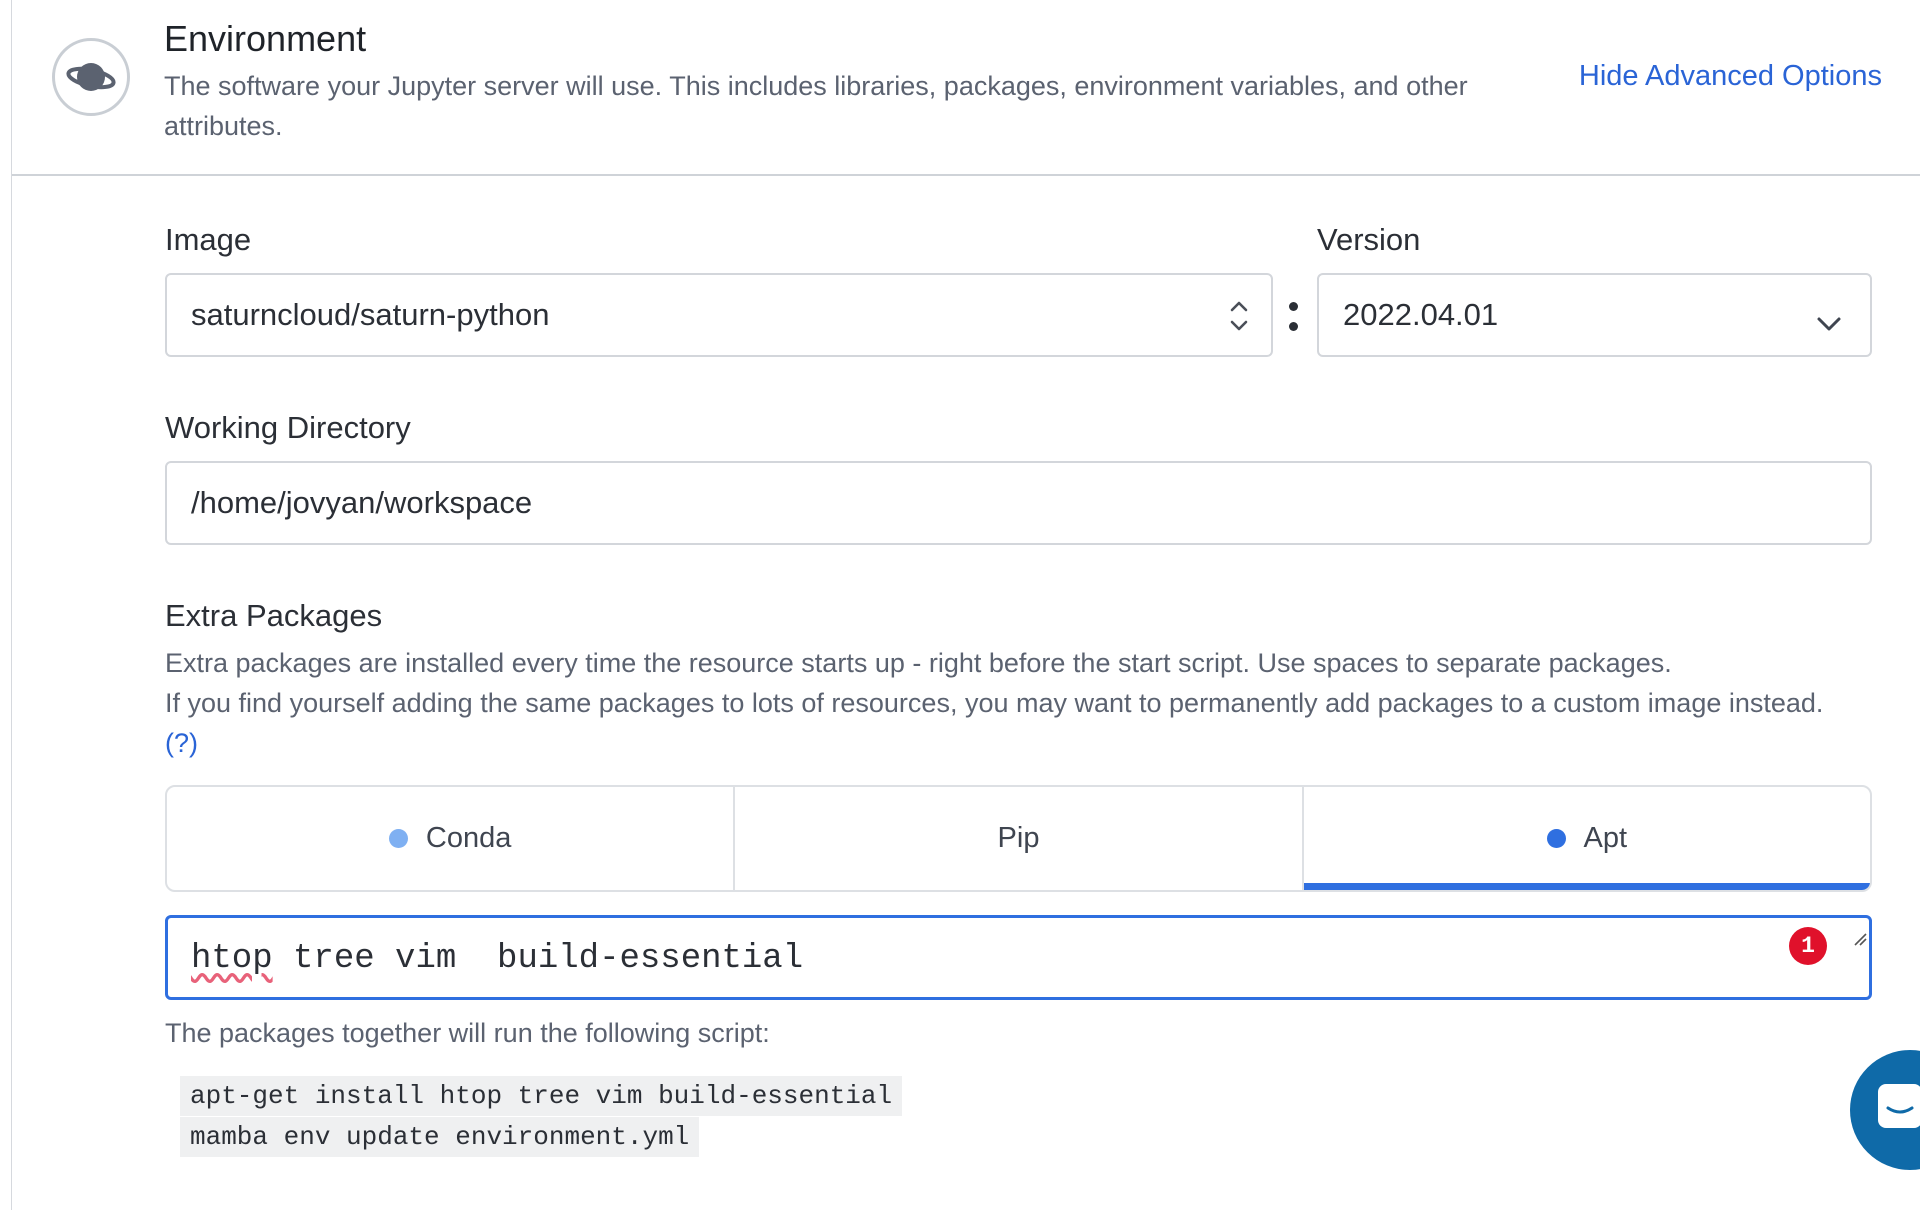 Image resolution: width=1920 pixels, height=1210 pixels. Describe the element at coordinates (1556, 838) in the screenshot. I see `apt-status-dot` at that location.